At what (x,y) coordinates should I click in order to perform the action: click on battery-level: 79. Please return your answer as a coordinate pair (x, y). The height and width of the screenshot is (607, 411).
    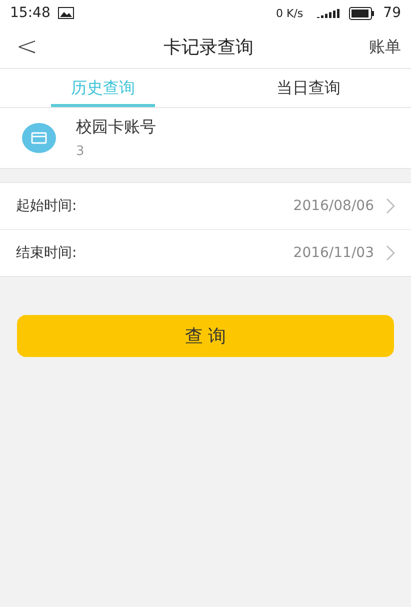
    Looking at the image, I should click on (392, 13).